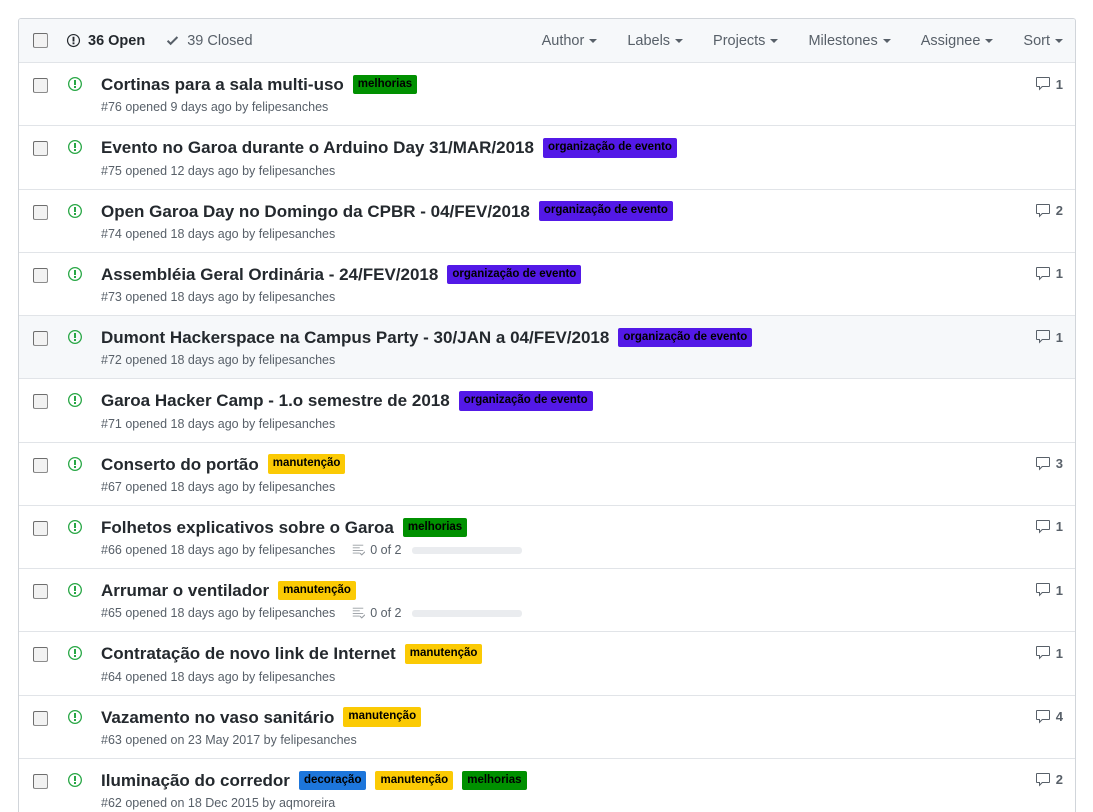 The width and height of the screenshot is (1093, 812). What do you see at coordinates (217, 717) in the screenshot?
I see `issue-title-link: Vazamento no vaso sanitário` at bounding box center [217, 717].